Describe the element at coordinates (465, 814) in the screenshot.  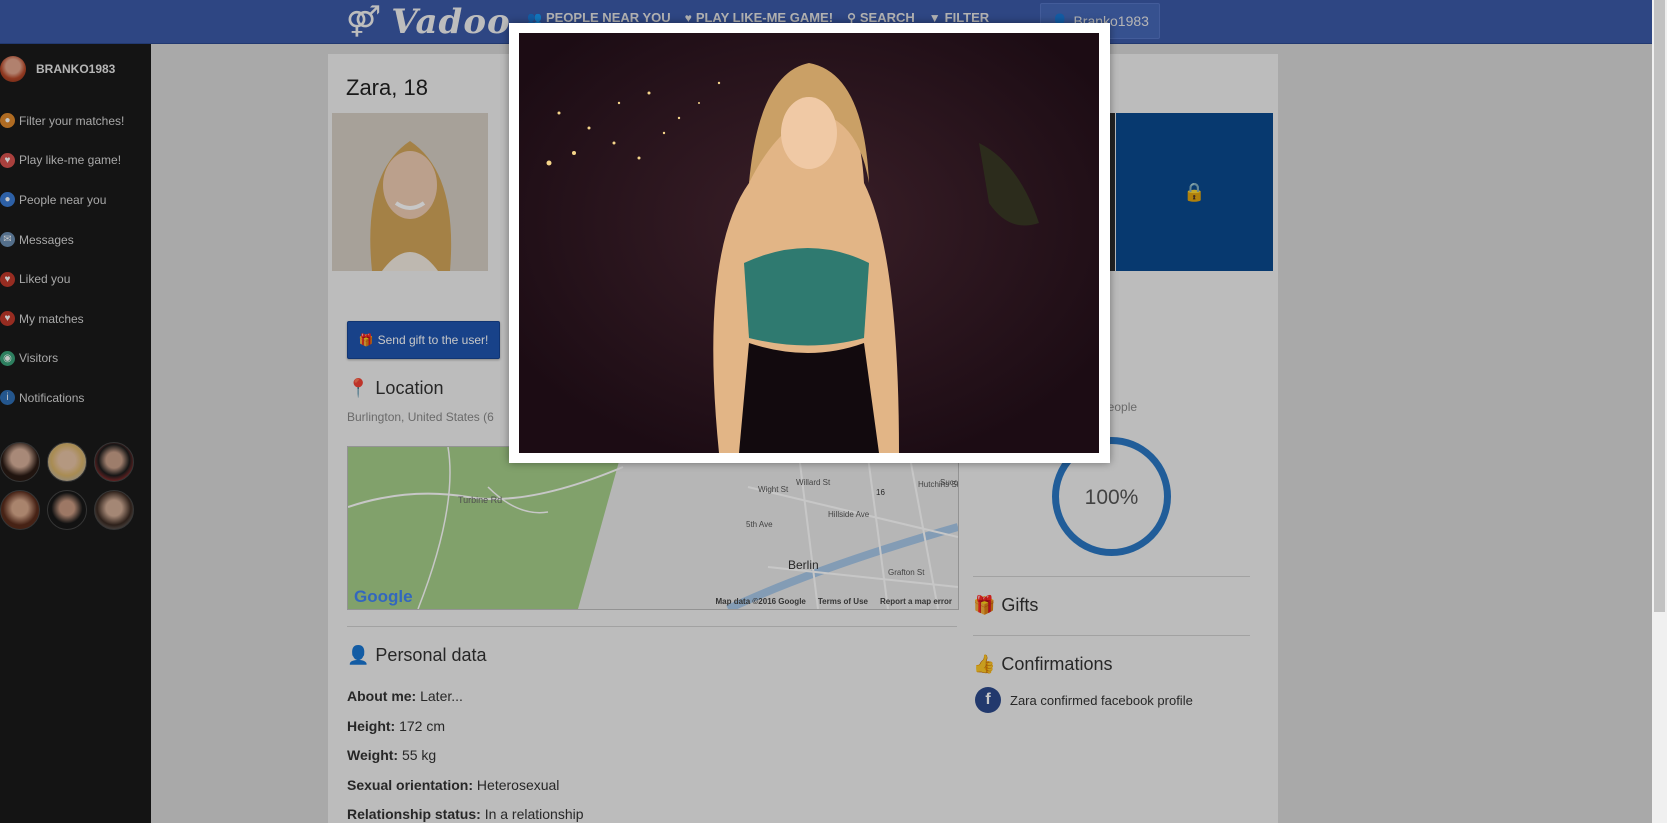
I see `personal-row-relationship: Relationship status: In a relationship` at that location.